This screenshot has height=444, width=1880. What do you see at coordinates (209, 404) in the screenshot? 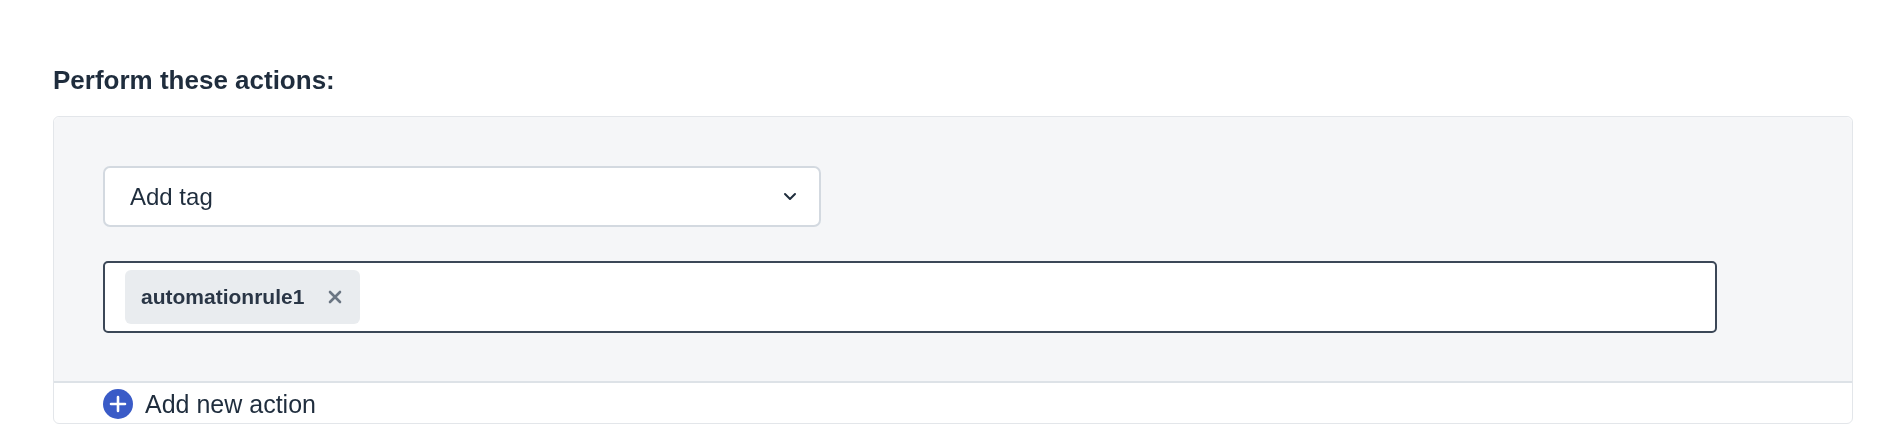
I see `add-action-link: Add new action` at bounding box center [209, 404].